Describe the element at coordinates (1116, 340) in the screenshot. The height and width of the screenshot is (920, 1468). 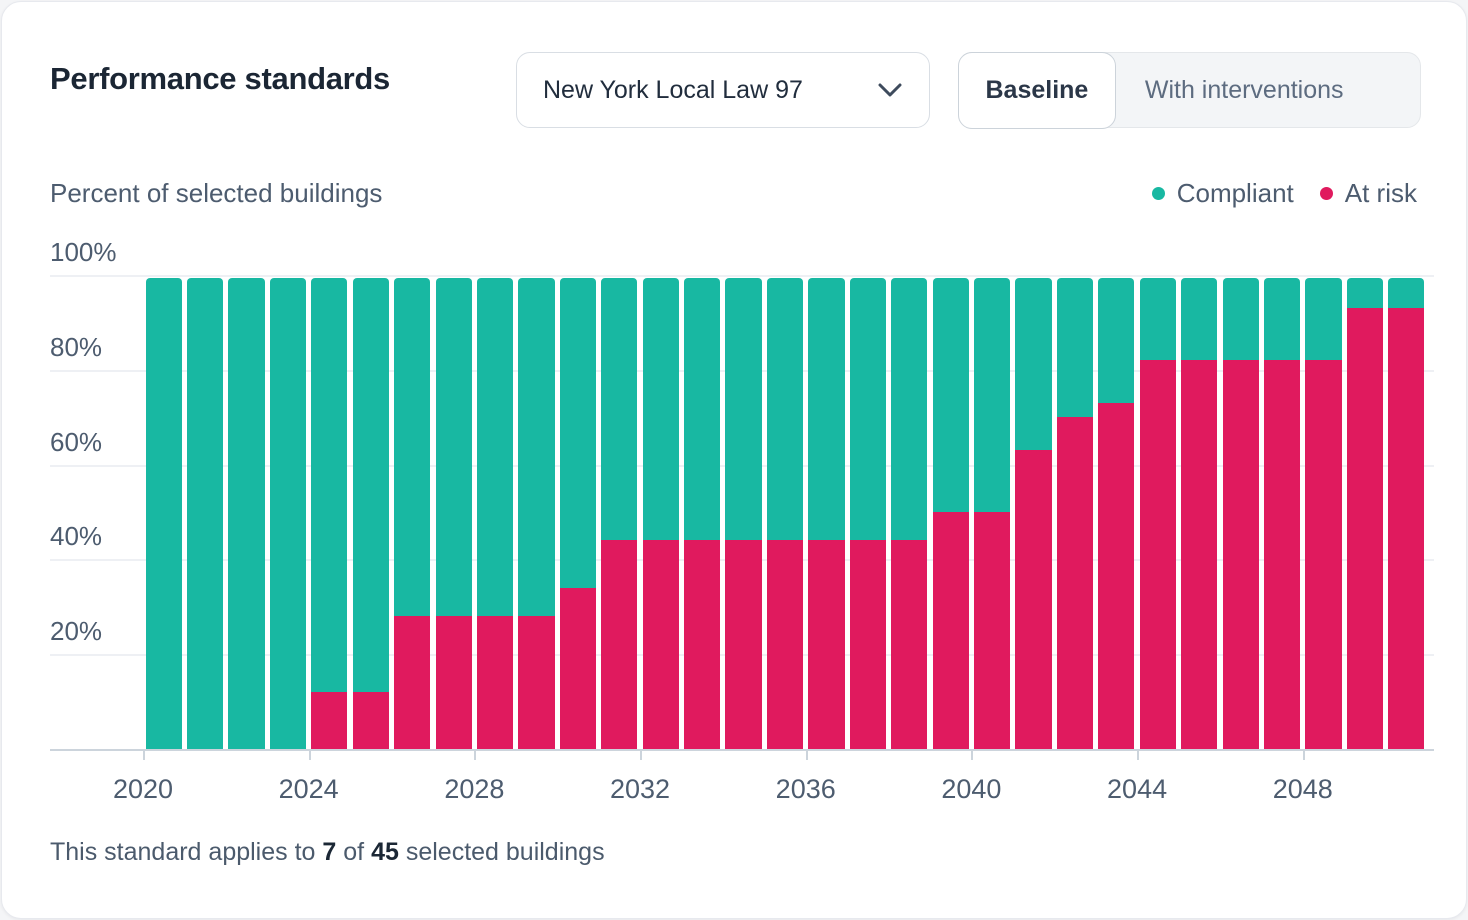
I see `bar-2043-compliant` at that location.